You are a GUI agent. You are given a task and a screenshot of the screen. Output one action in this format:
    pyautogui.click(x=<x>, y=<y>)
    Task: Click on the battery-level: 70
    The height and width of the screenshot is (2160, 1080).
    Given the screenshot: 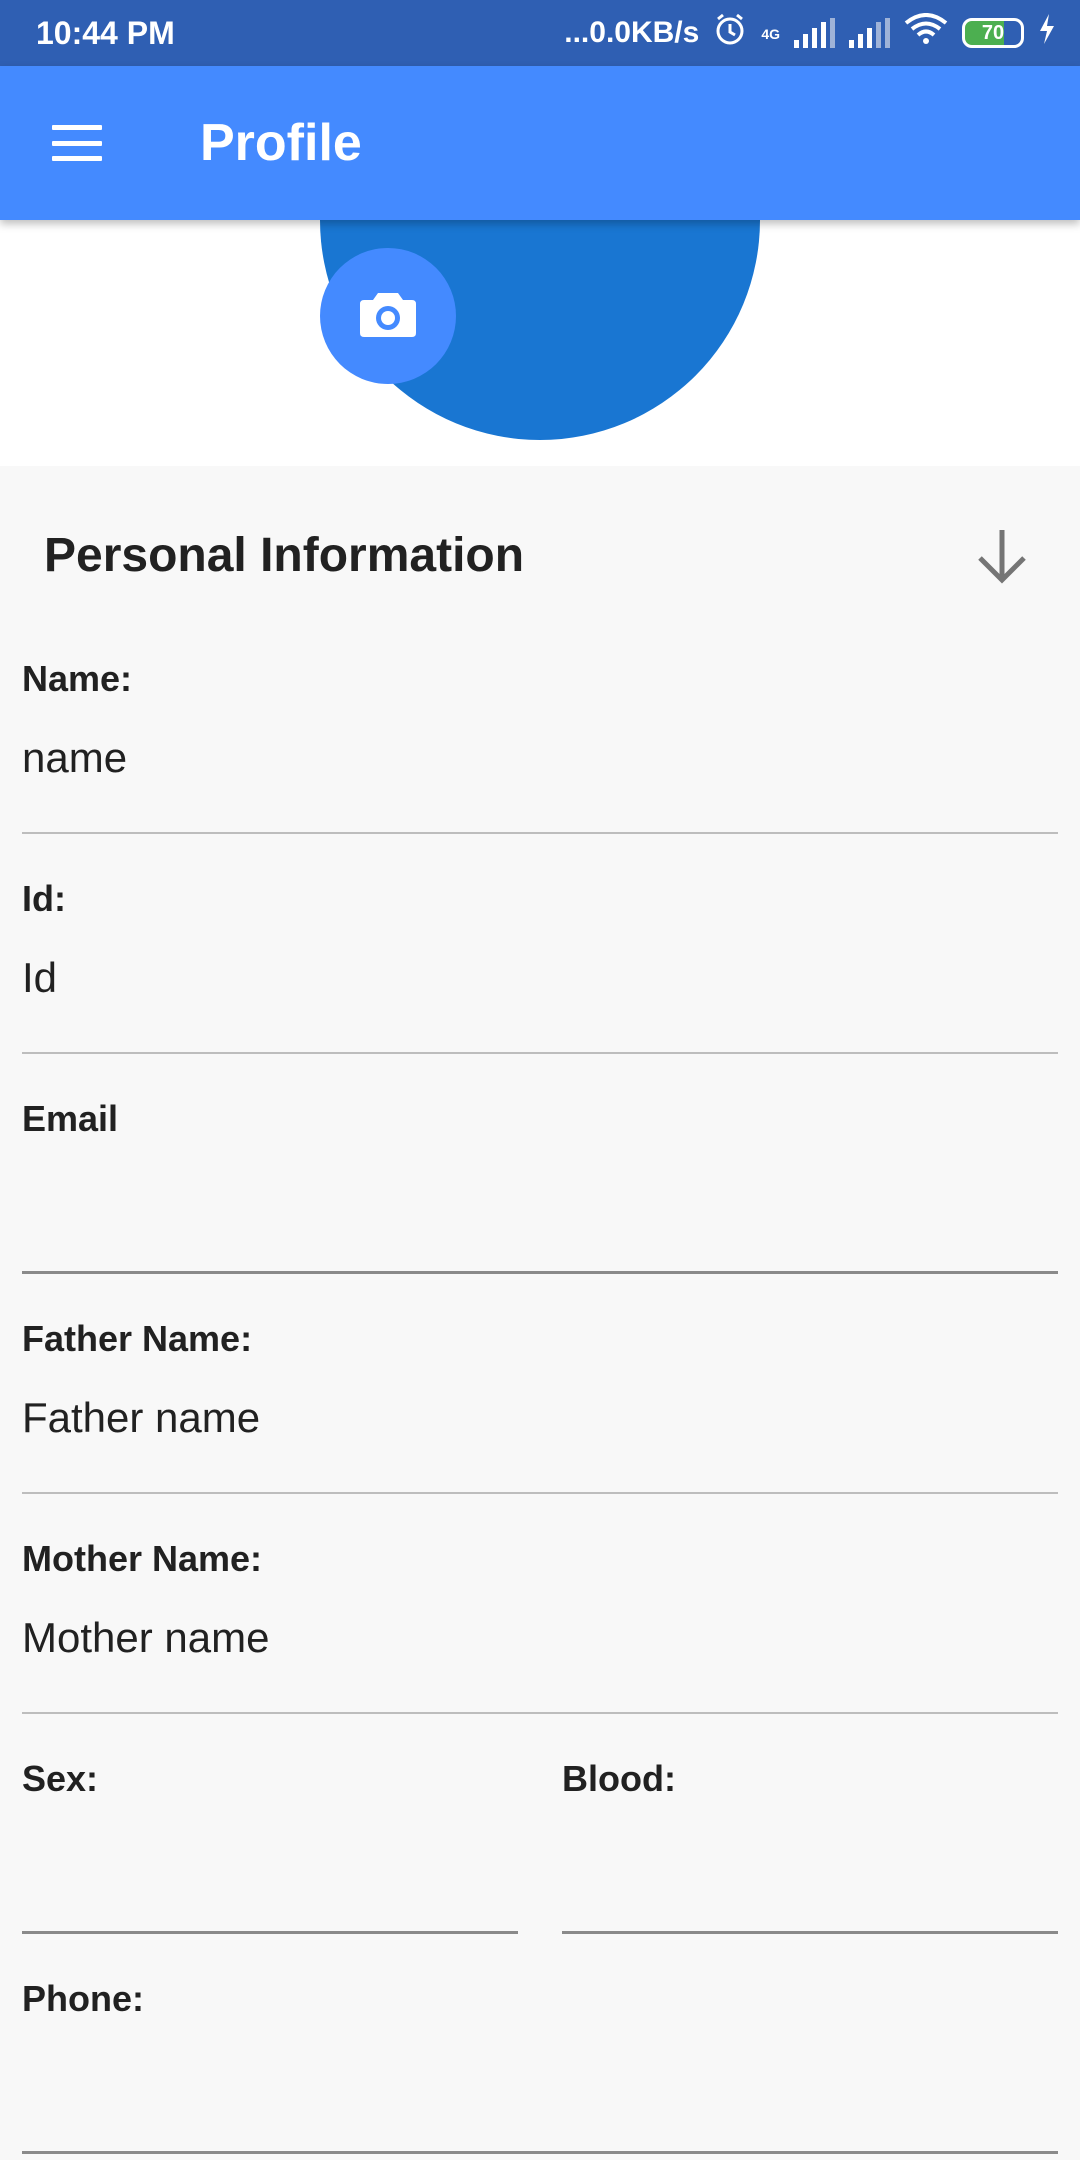 What is the action you would take?
    pyautogui.click(x=993, y=32)
    